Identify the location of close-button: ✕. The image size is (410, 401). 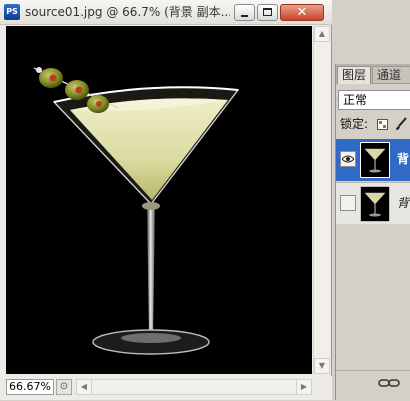
(302, 12).